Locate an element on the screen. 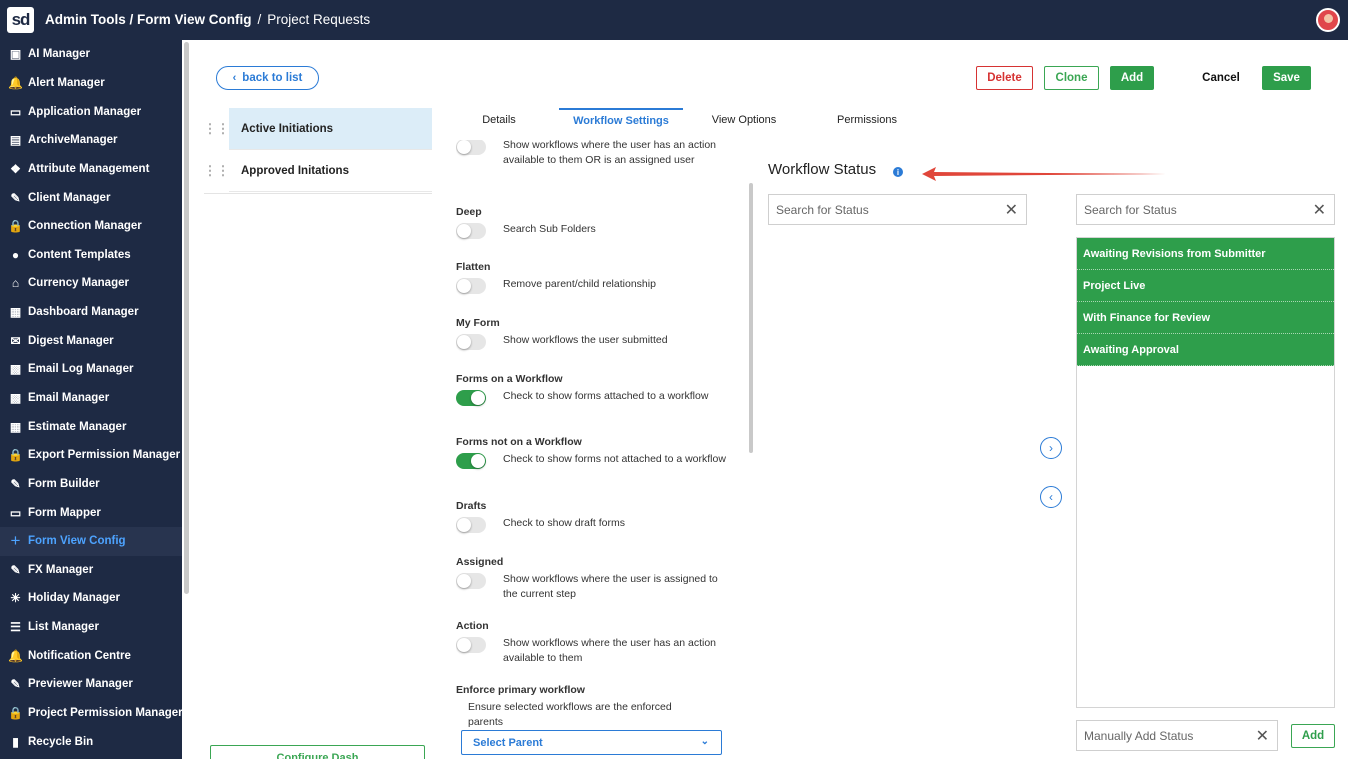  tab-view-options: View Options is located at coordinates (744, 120).